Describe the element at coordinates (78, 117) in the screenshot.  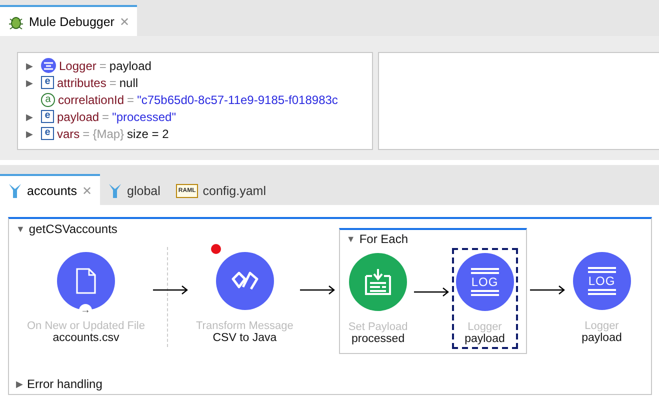
I see `variable-name: payload` at that location.